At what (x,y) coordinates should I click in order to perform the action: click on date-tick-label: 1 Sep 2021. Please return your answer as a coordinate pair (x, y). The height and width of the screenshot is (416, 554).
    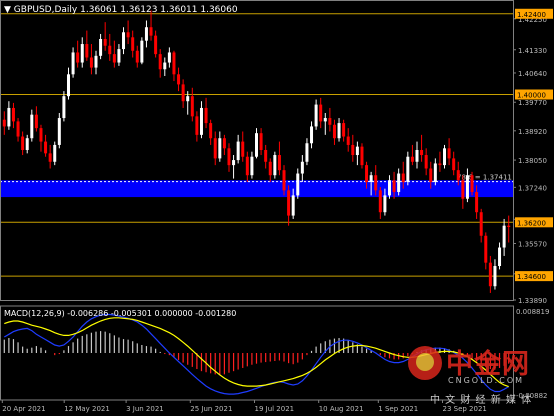
    Looking at the image, I should click on (398, 409).